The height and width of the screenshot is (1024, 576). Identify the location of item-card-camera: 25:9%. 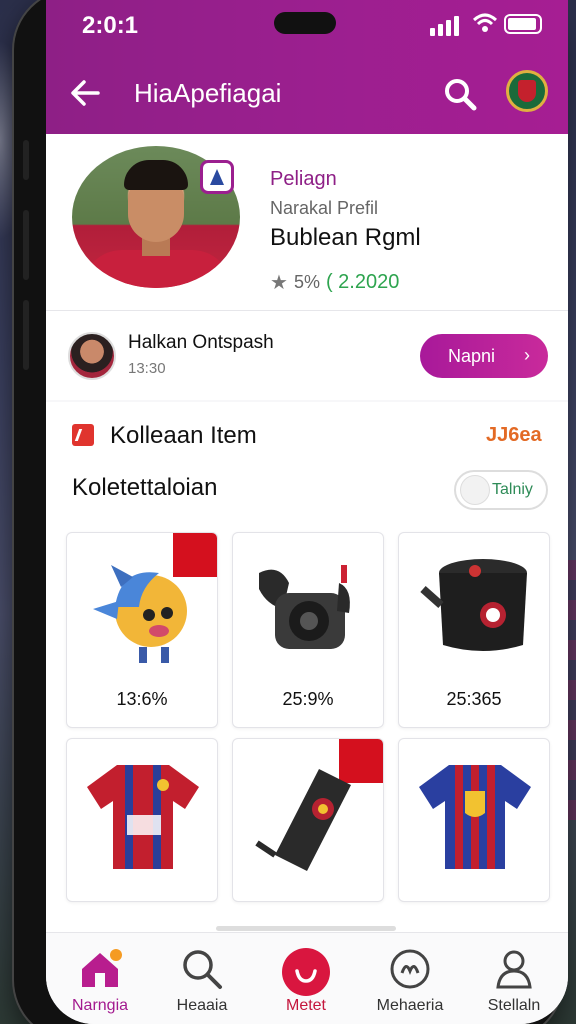
(308, 630).